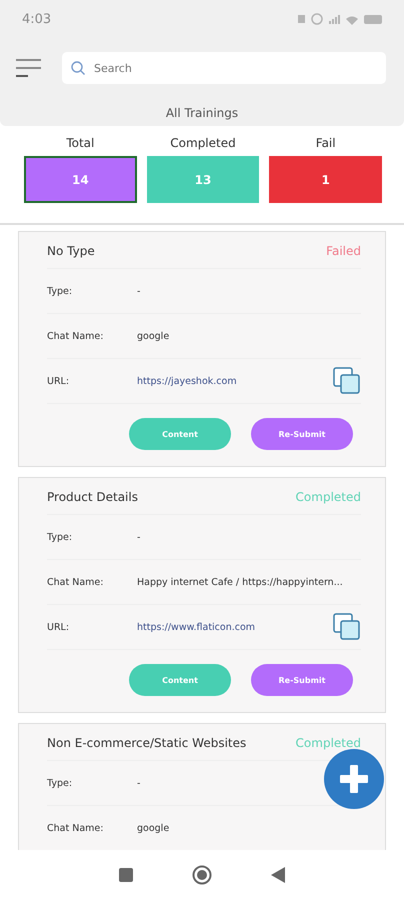  Describe the element at coordinates (78, 68) in the screenshot. I see `search-icon` at that location.